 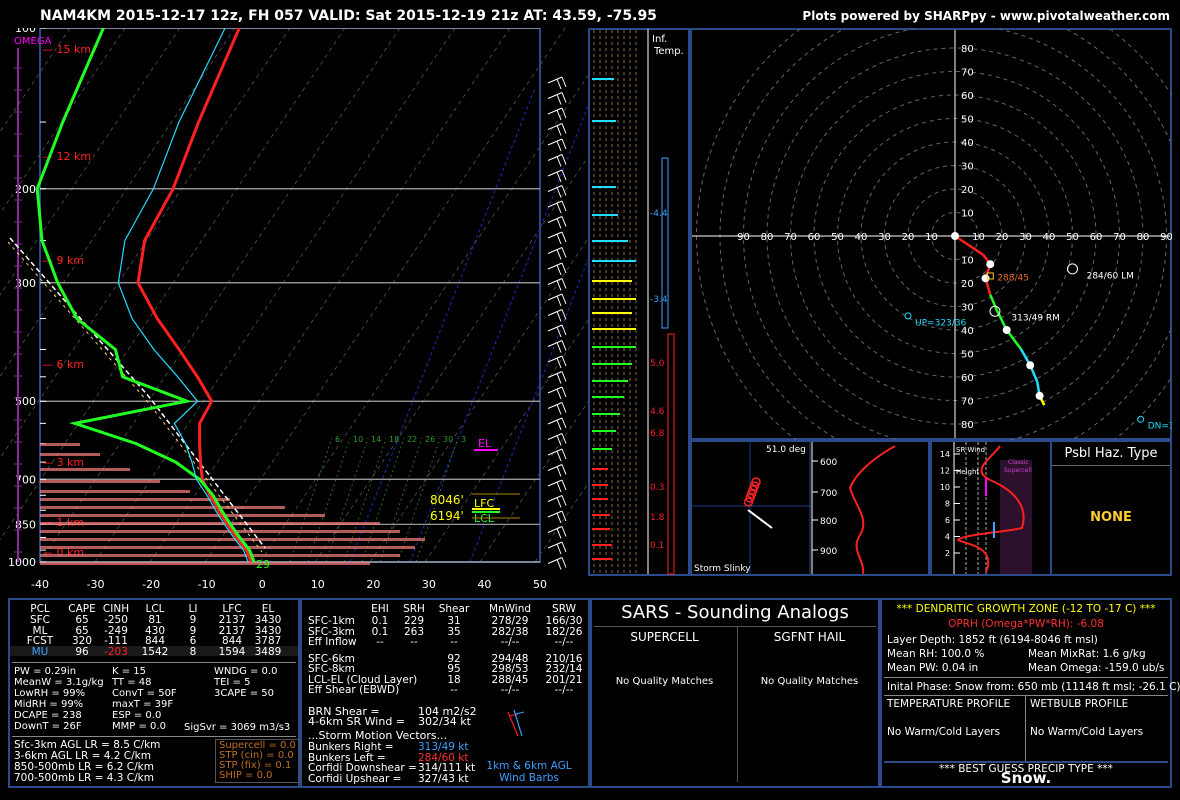 I want to click on misc-param-row: LowRH = 99% ConvT = 50F 3CAPE = 50, so click(x=155, y=693).